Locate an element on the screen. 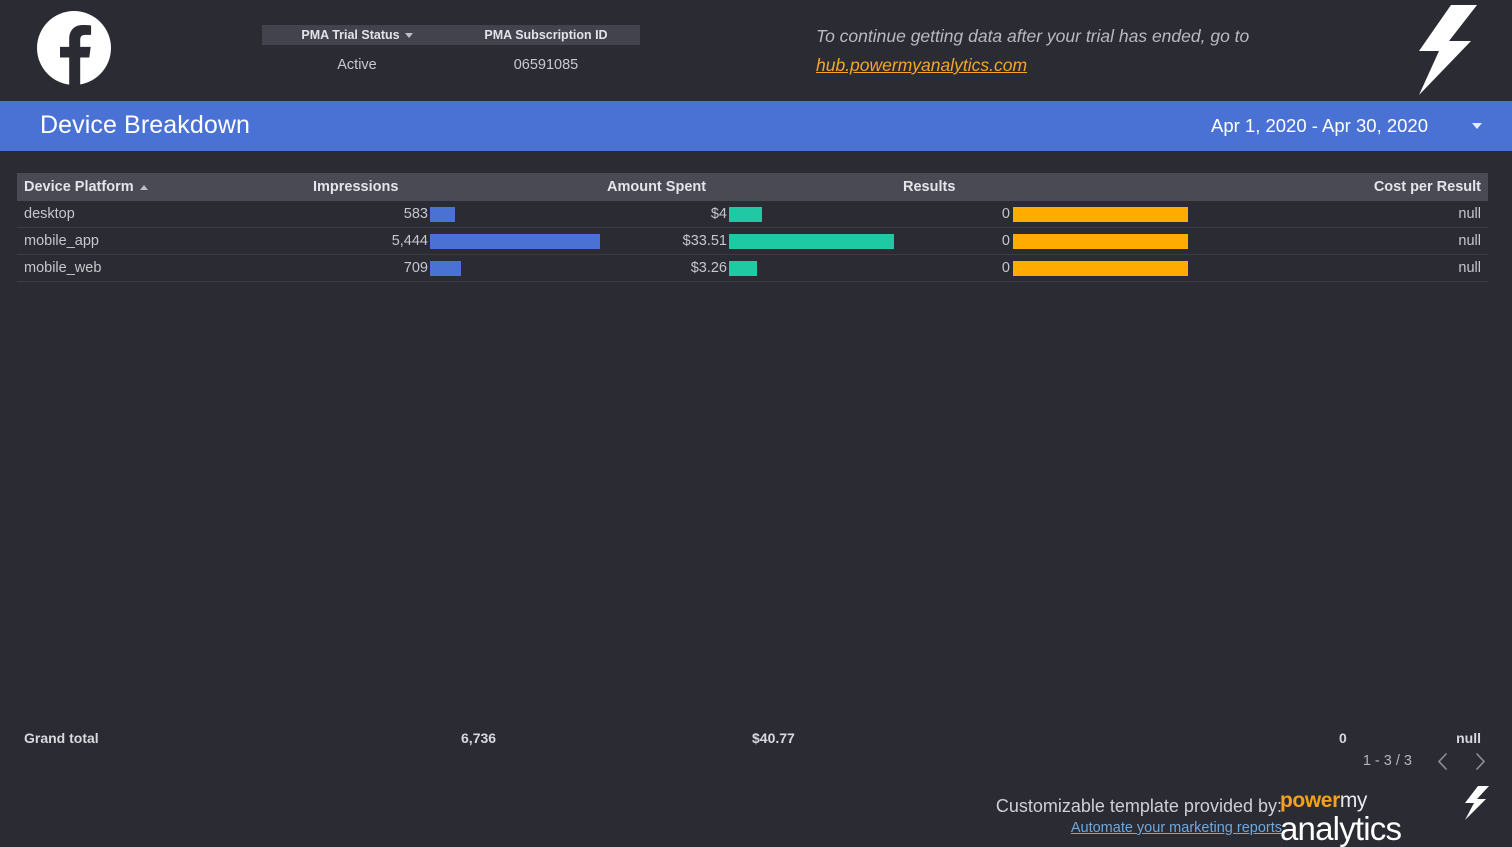  cell-value: 583 is located at coordinates (415, 214).